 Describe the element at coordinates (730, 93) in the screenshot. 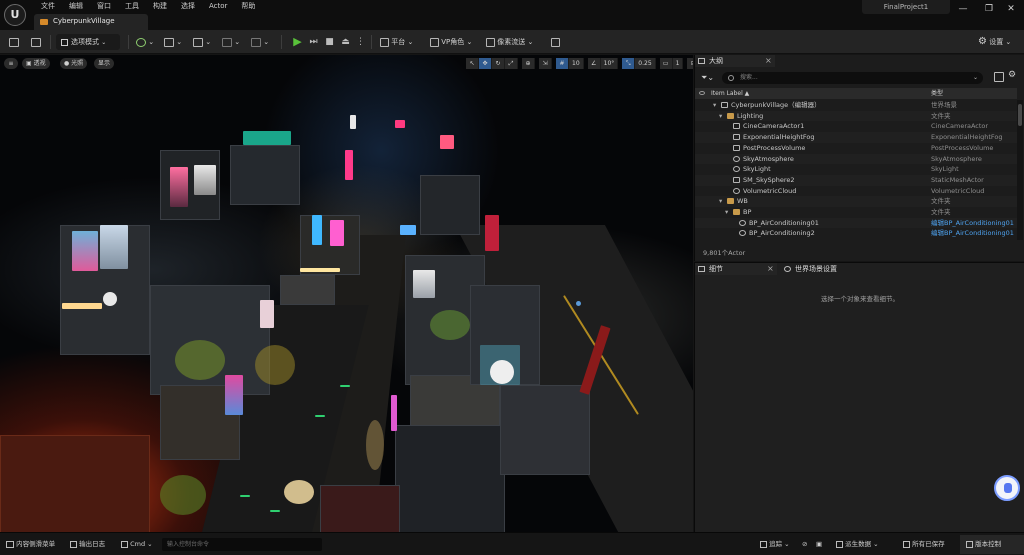

I see `item-label-column: Item Label ▲` at that location.